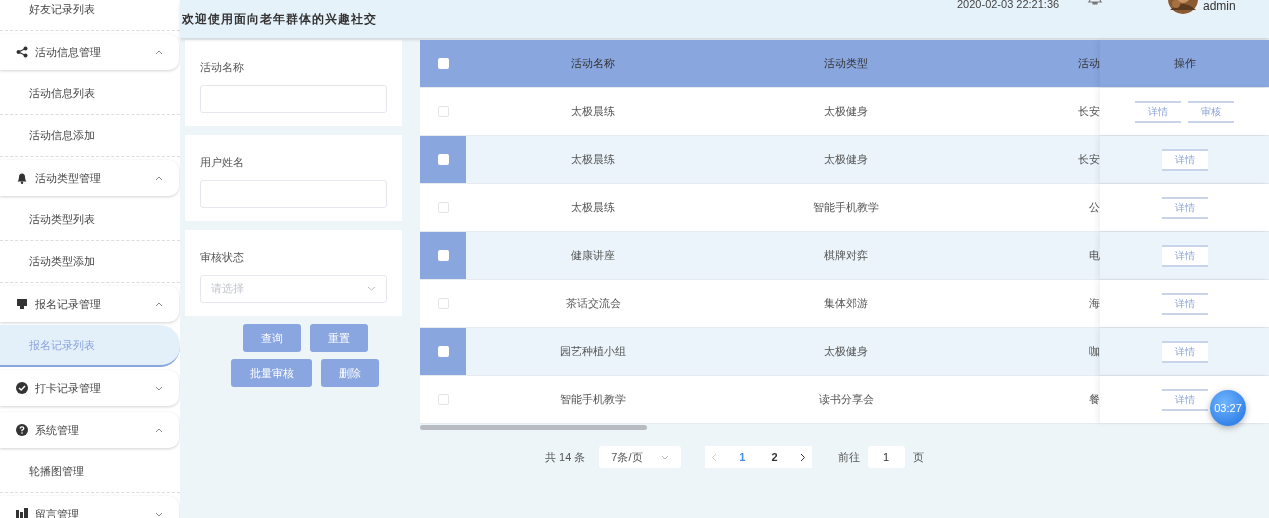 Image resolution: width=1269 pixels, height=518 pixels. I want to click on scrollbar-thumb, so click(533, 427).